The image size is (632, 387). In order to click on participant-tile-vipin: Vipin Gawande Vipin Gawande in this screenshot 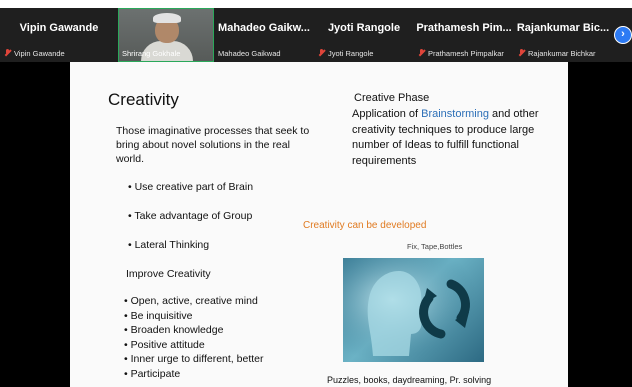, I will do `click(59, 35)`.